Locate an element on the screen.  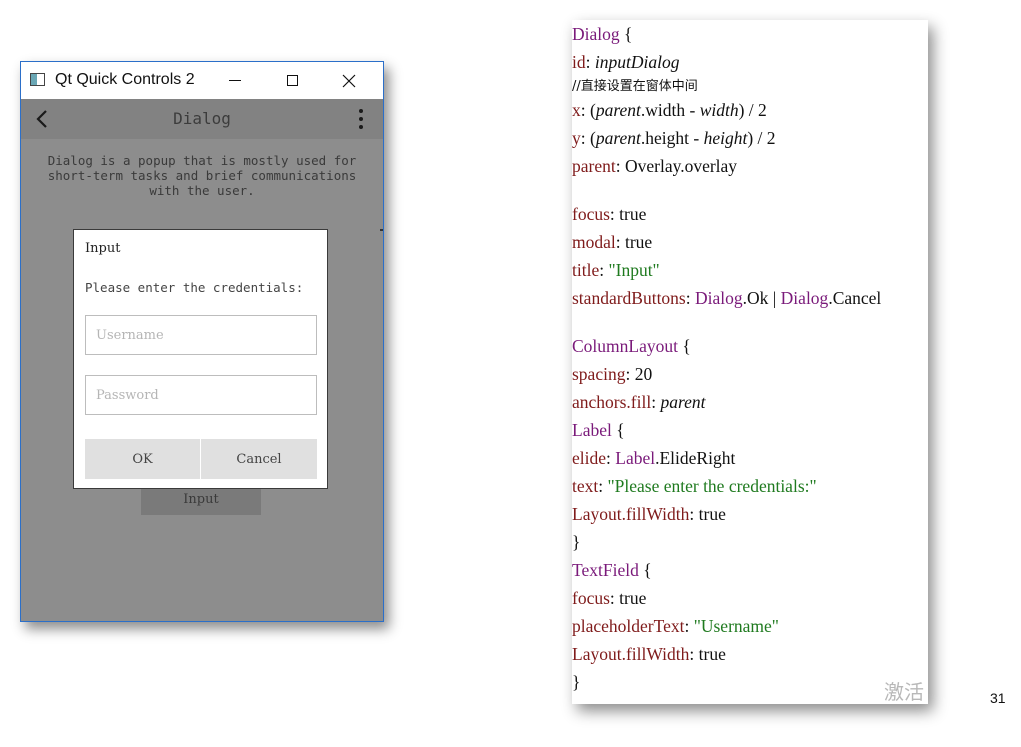
code-line: modal: true is located at coordinates (612, 242).